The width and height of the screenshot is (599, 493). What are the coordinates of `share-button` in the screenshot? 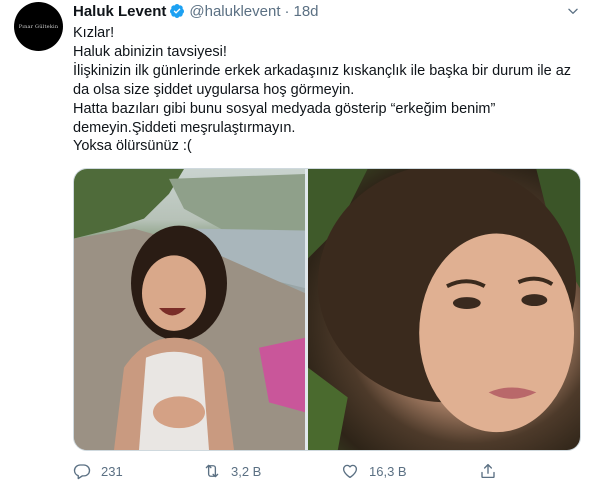 It's located at (488, 471).